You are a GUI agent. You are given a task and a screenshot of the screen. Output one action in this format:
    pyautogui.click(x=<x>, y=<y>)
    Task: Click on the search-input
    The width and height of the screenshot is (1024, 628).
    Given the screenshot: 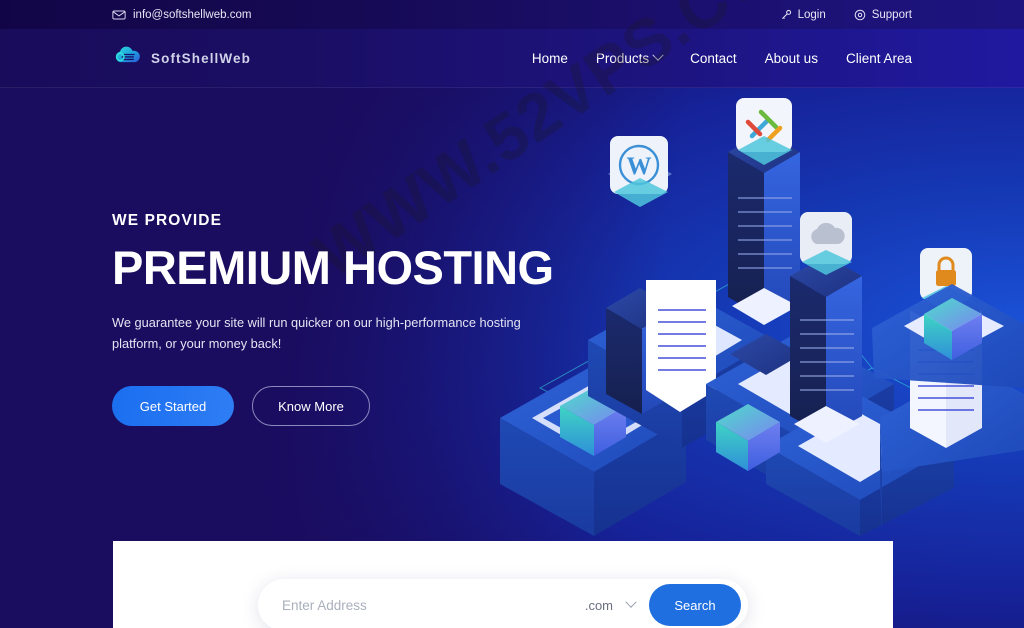 What is the action you would take?
    pyautogui.click(x=433, y=605)
    